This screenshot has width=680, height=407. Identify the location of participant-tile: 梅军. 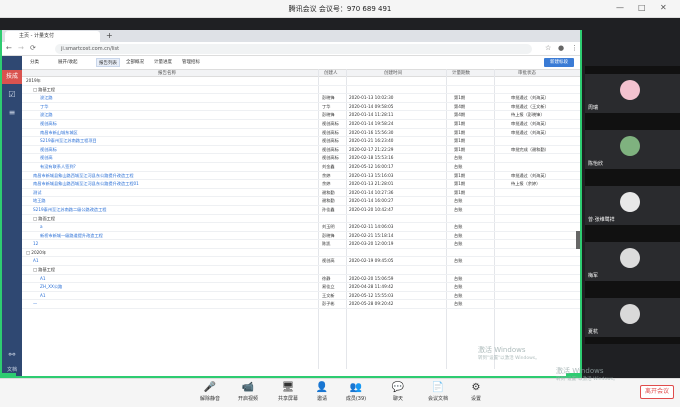
(632, 262).